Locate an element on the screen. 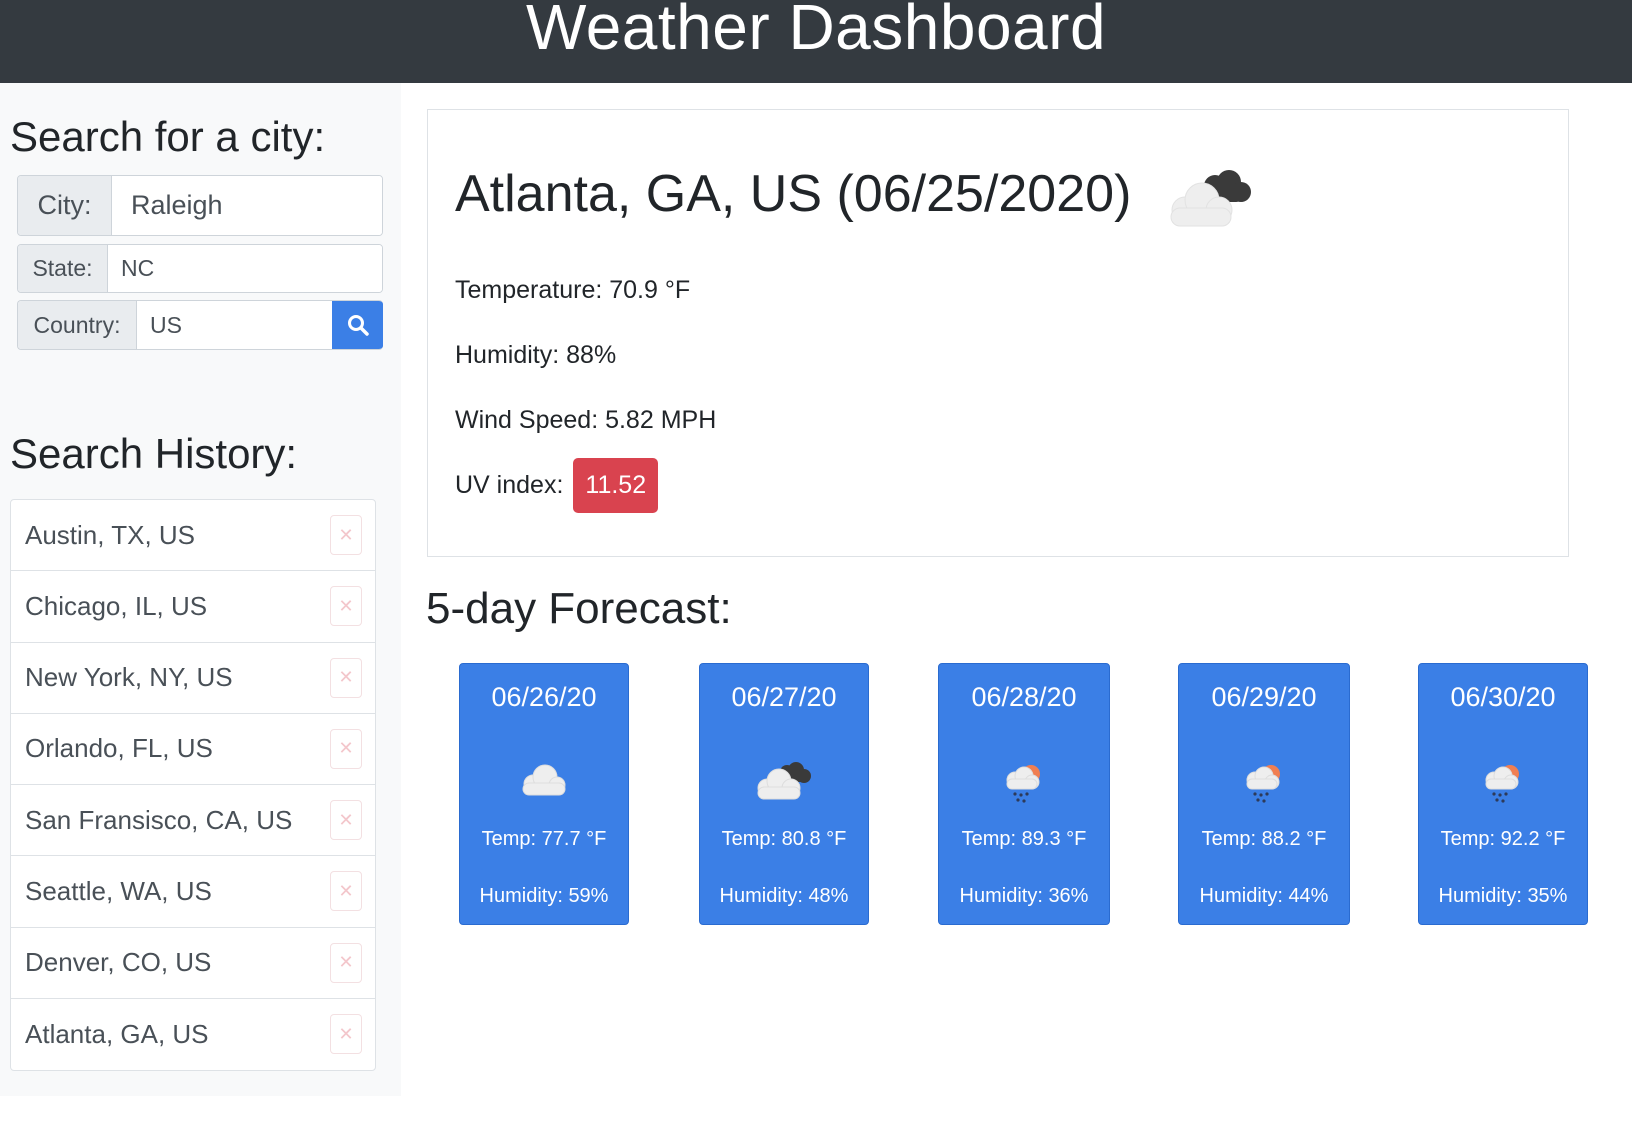  state-input-group: State: NC is located at coordinates (200, 268).